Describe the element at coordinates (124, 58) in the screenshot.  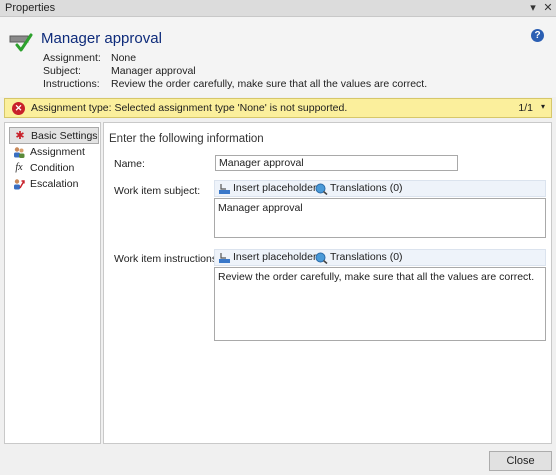
I see `assignment-value: None` at that location.